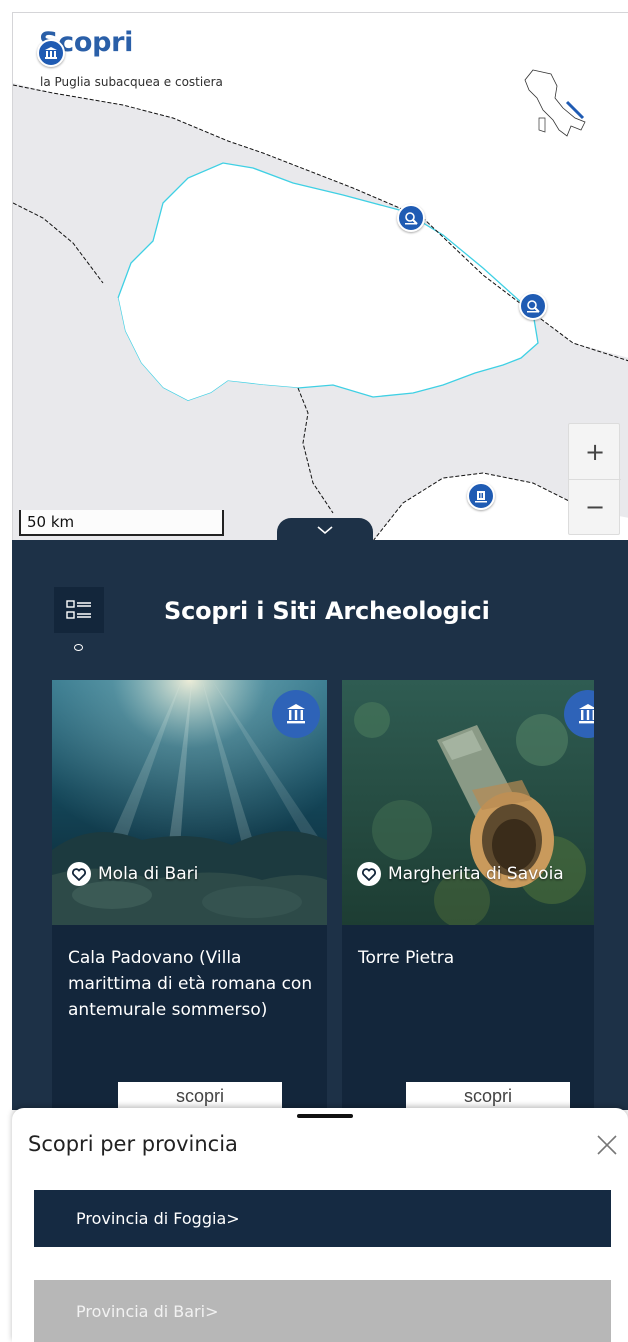  I want to click on site-card: Margherita di Savoia Torre Pietra scopri, so click(468, 895).